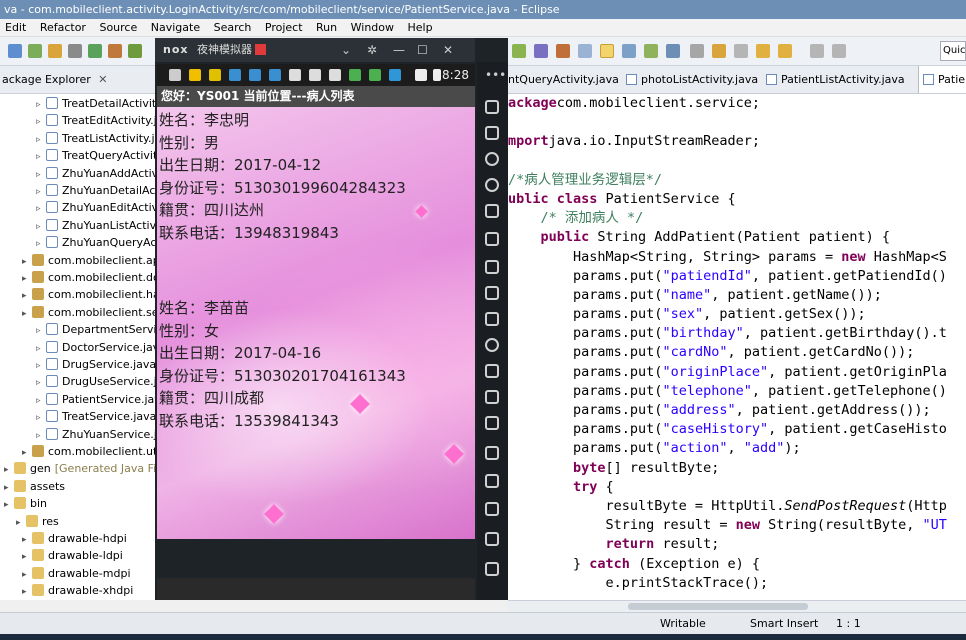 The height and width of the screenshot is (640, 966). Describe the element at coordinates (96, 365) in the screenshot. I see `tree-item: ▹ DrugService.java` at that location.